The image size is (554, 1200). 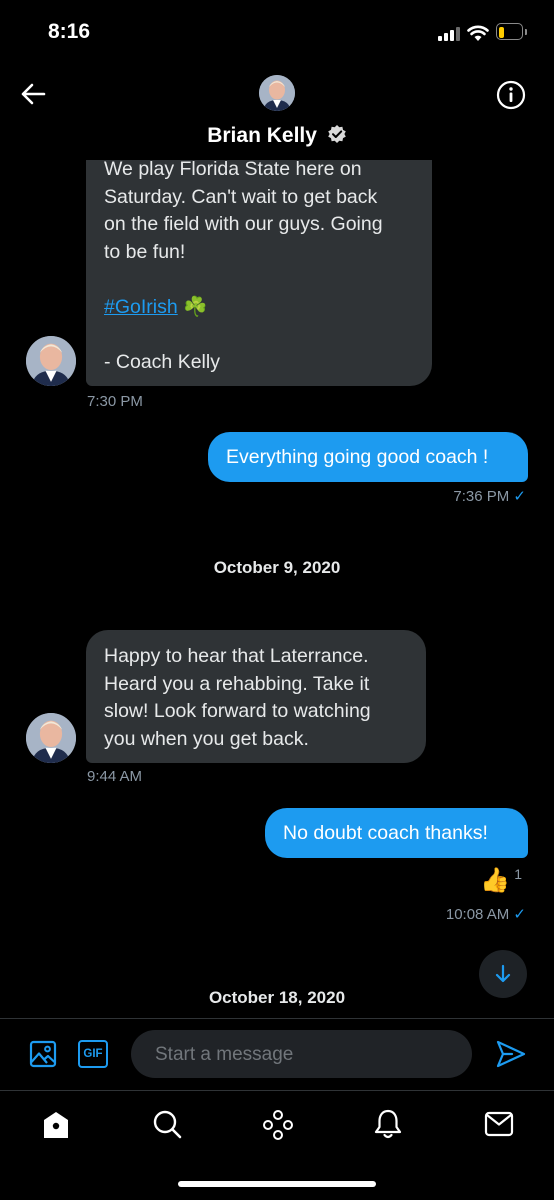 I want to click on hashtag-link: #GoIrish, so click(x=141, y=307).